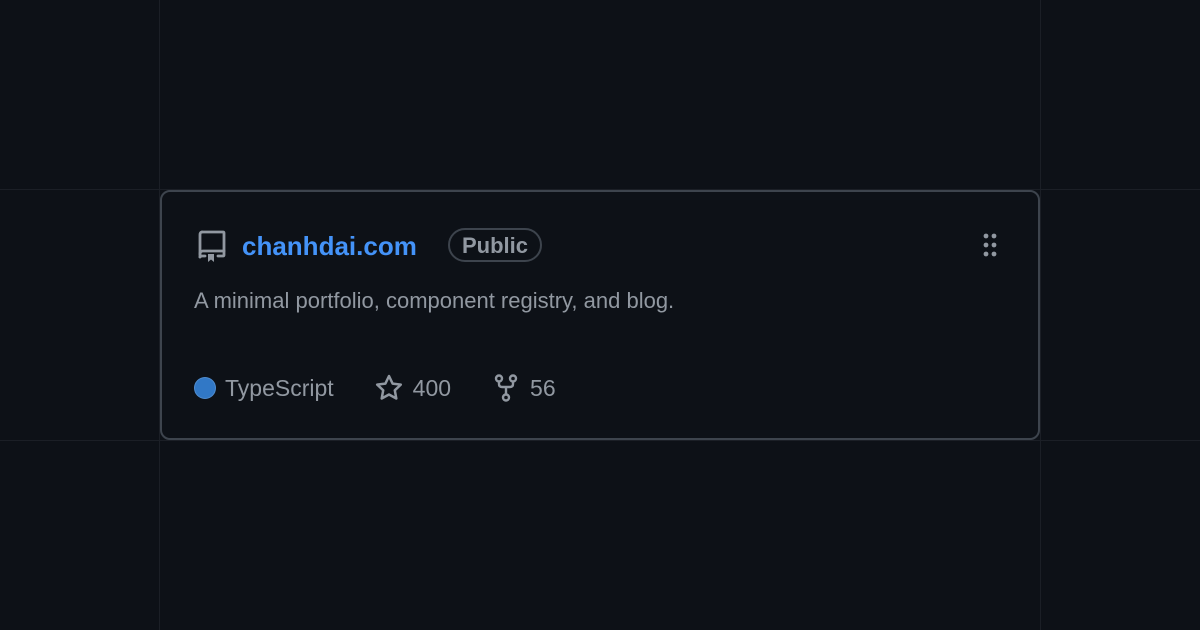 This screenshot has width=1200, height=630. I want to click on stars-link: 400, so click(412, 388).